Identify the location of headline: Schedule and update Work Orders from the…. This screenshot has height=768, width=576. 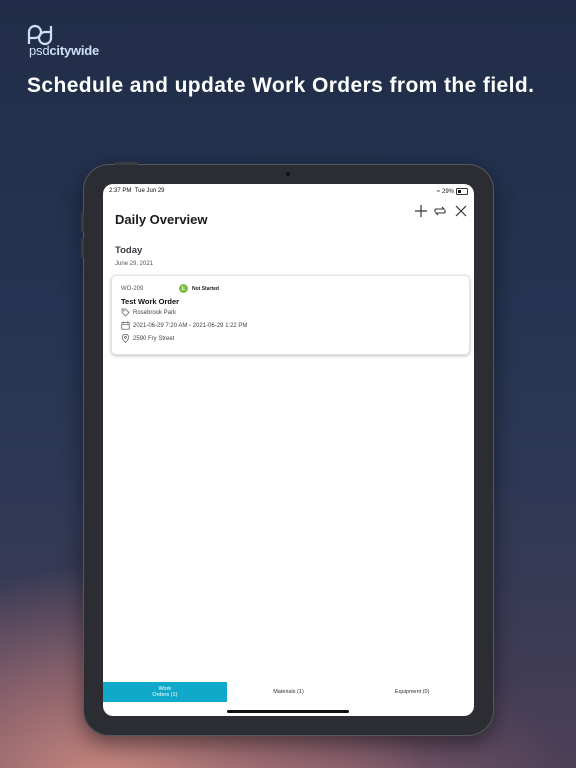
(281, 85).